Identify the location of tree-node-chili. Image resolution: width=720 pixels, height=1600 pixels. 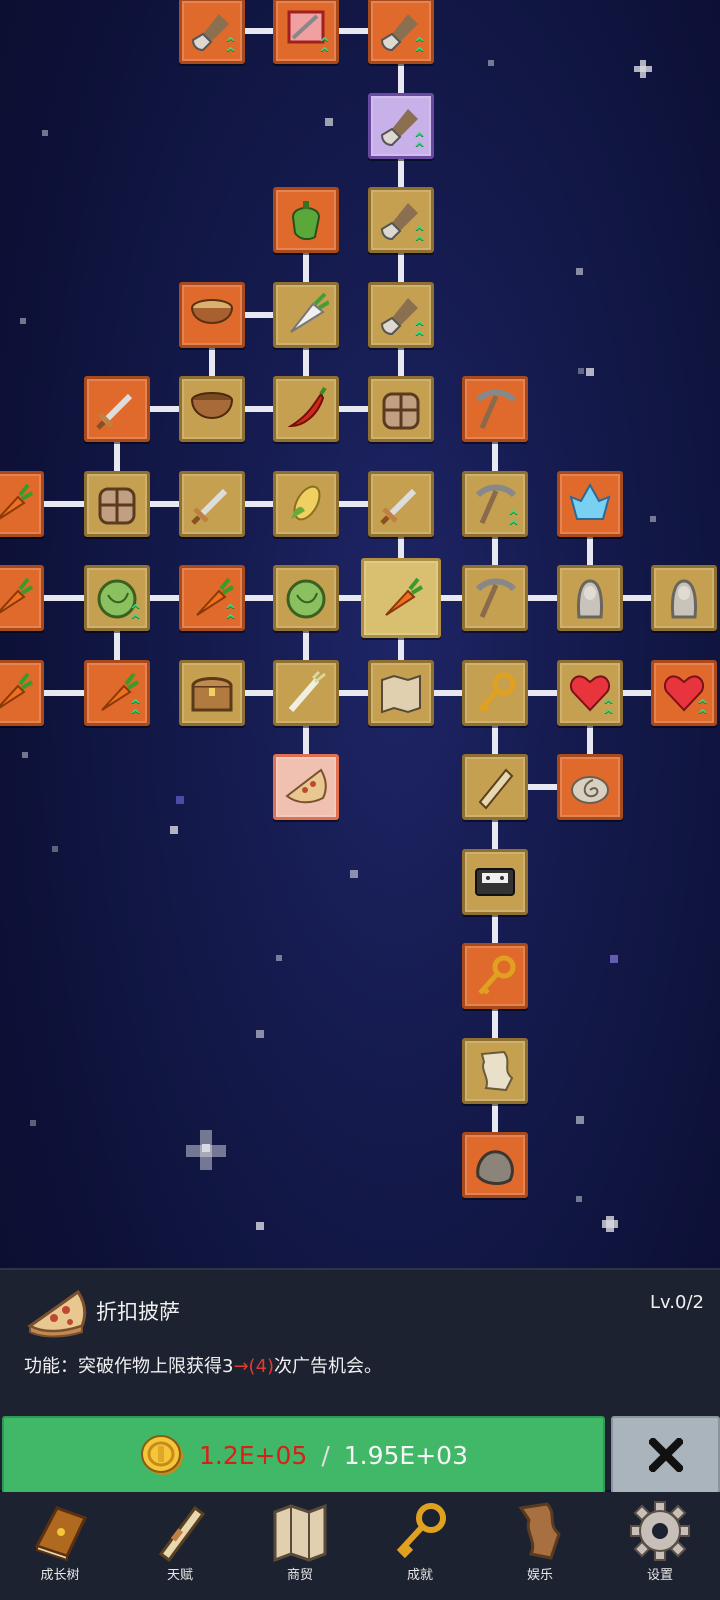
(306, 409).